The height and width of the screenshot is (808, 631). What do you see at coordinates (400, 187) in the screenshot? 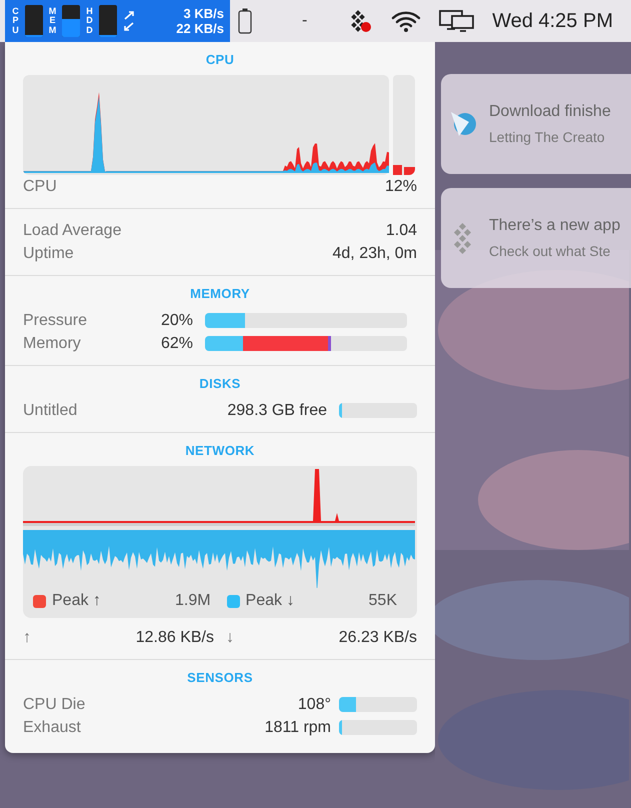
I see `cpu-value: 12%` at bounding box center [400, 187].